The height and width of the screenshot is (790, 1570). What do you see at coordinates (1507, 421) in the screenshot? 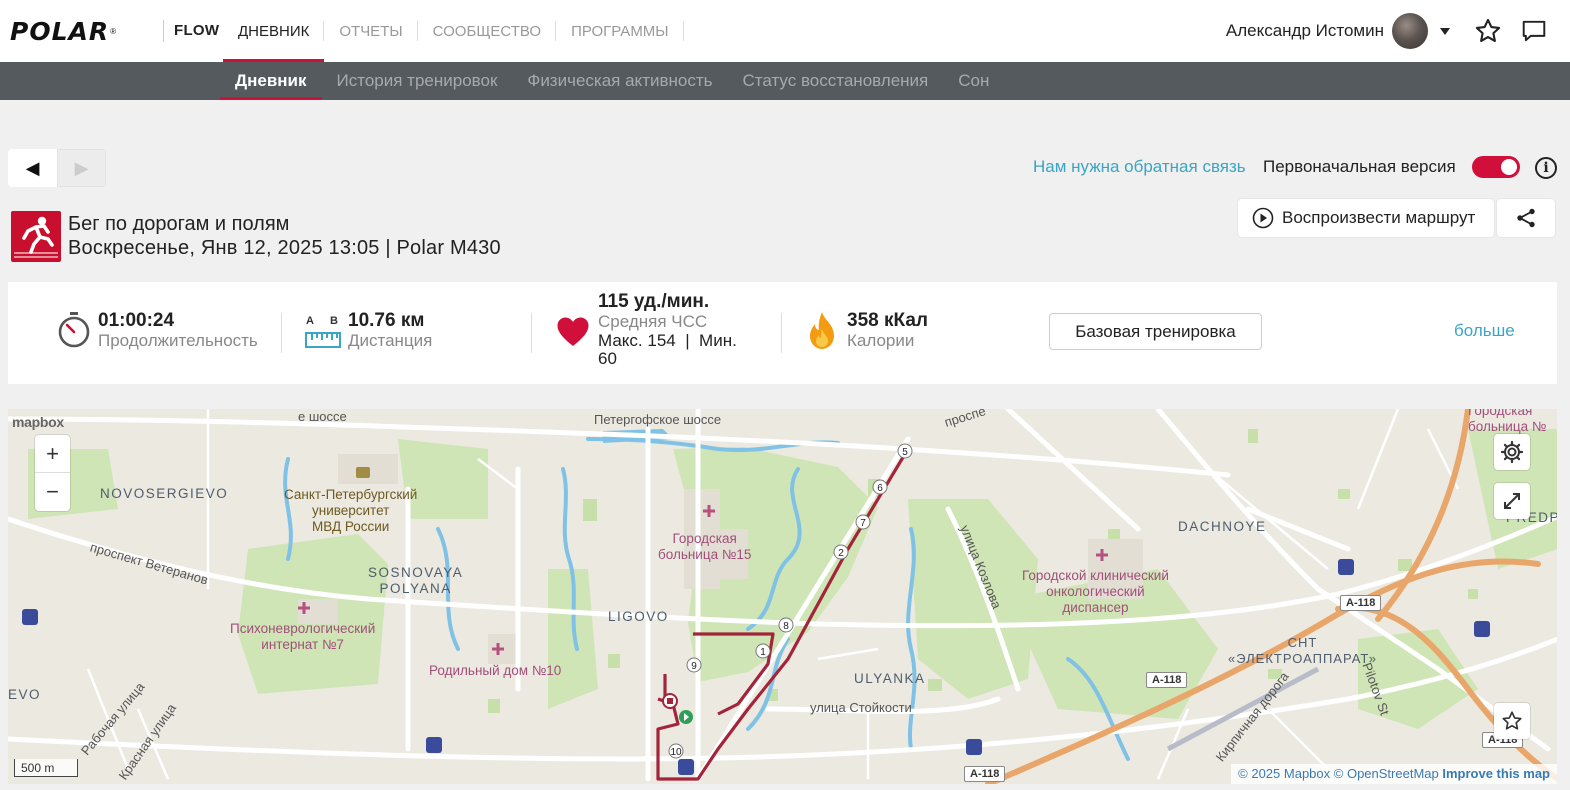
I see `map-label-hospital: Городская больница №` at bounding box center [1507, 421].